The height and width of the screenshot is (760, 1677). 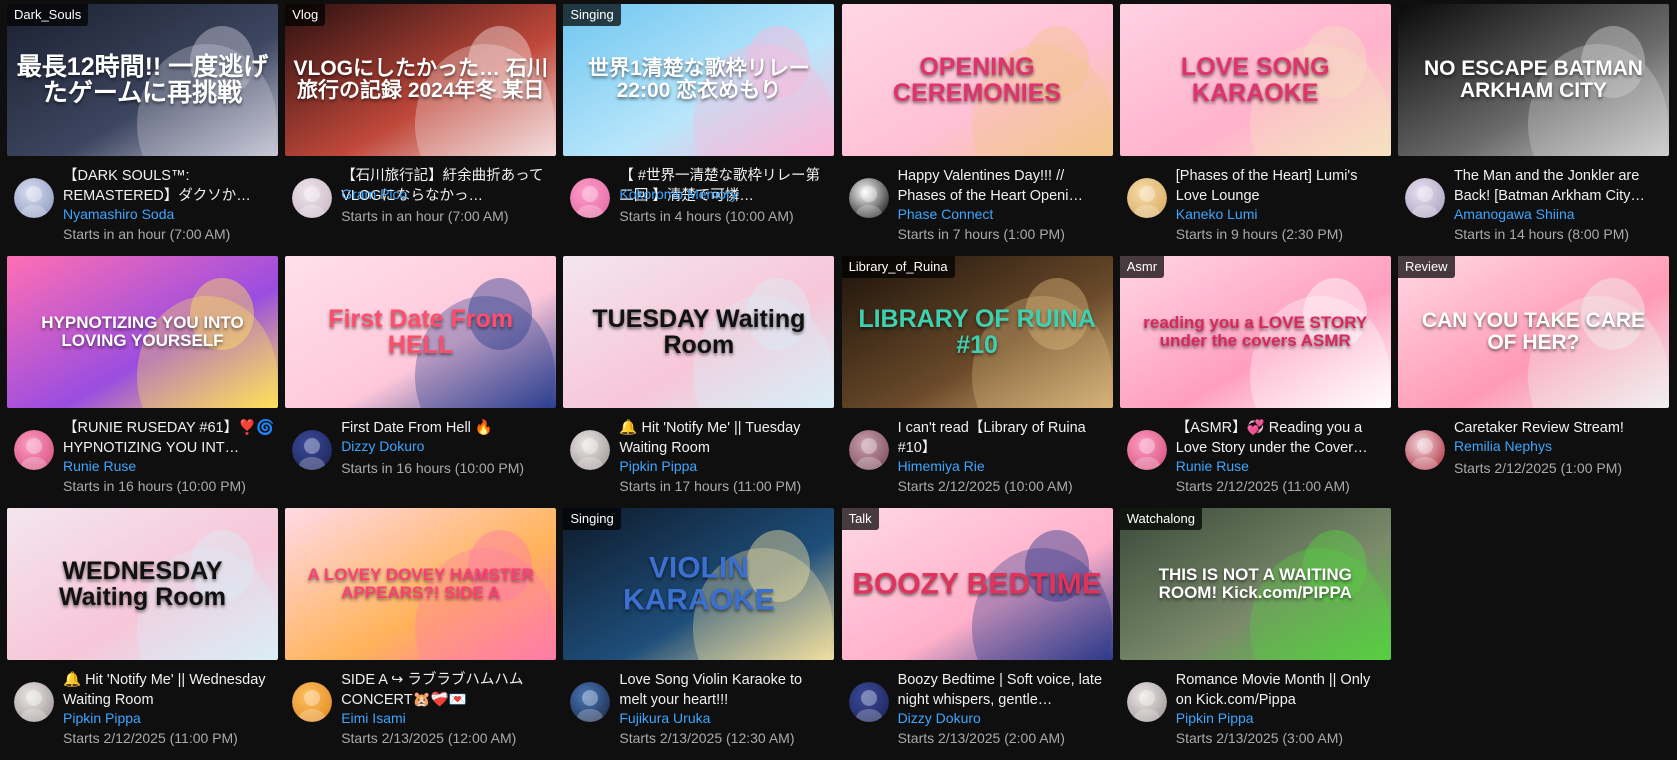 What do you see at coordinates (1503, 446) in the screenshot?
I see `channel-name: Remilia Nephys` at bounding box center [1503, 446].